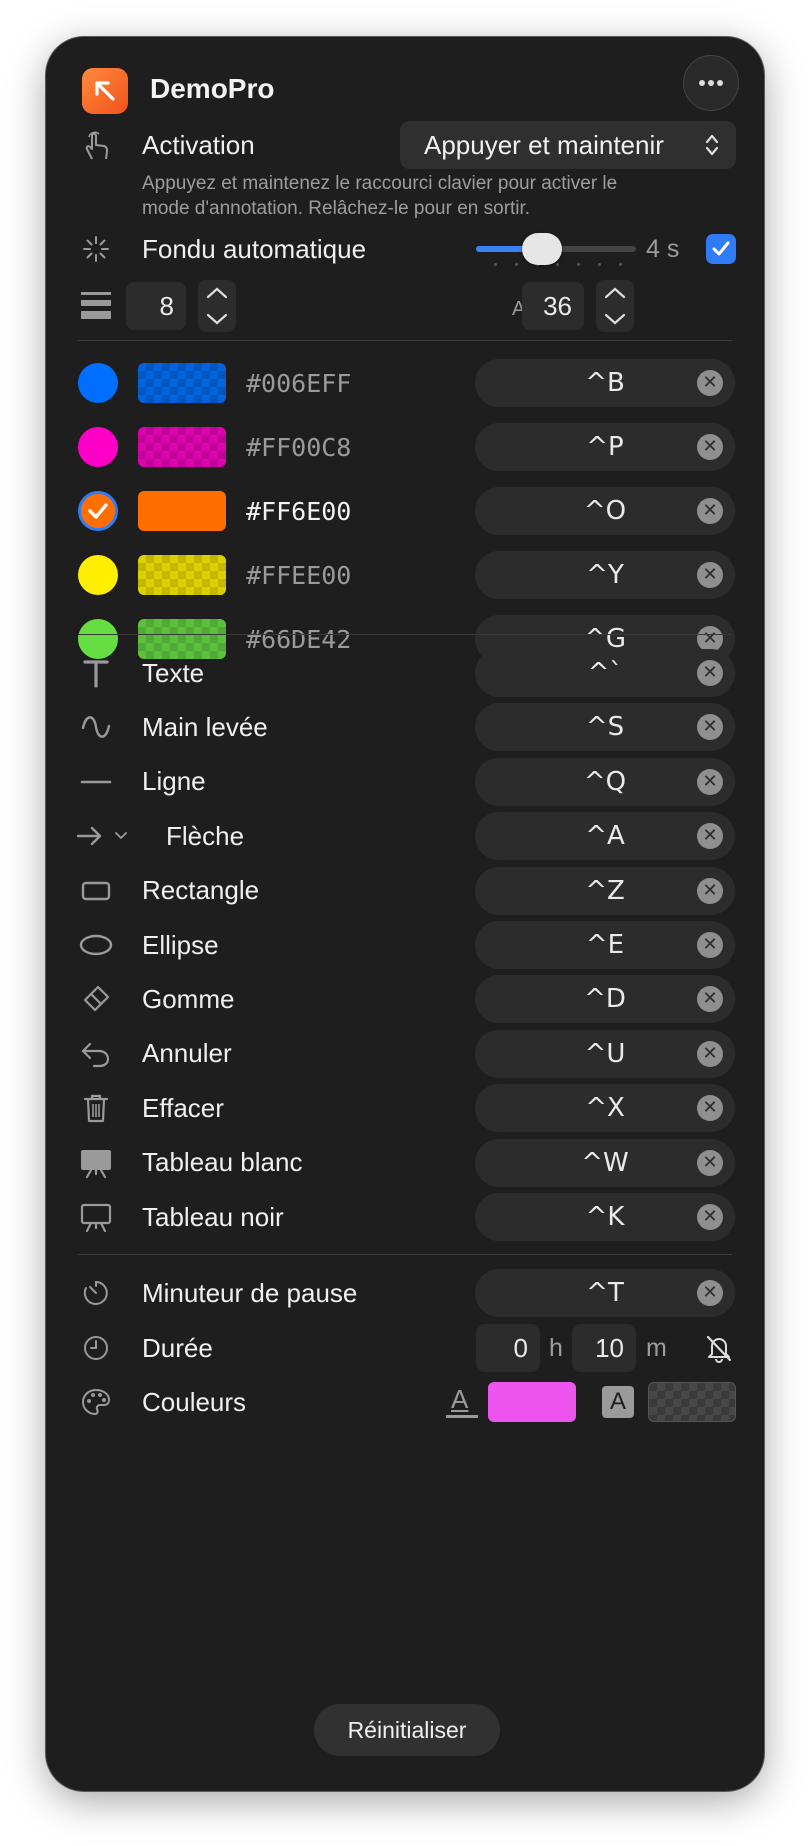 This screenshot has height=1846, width=812. Describe the element at coordinates (605, 383) in the screenshot. I see `color-shortcut-field: ^B ✕` at that location.